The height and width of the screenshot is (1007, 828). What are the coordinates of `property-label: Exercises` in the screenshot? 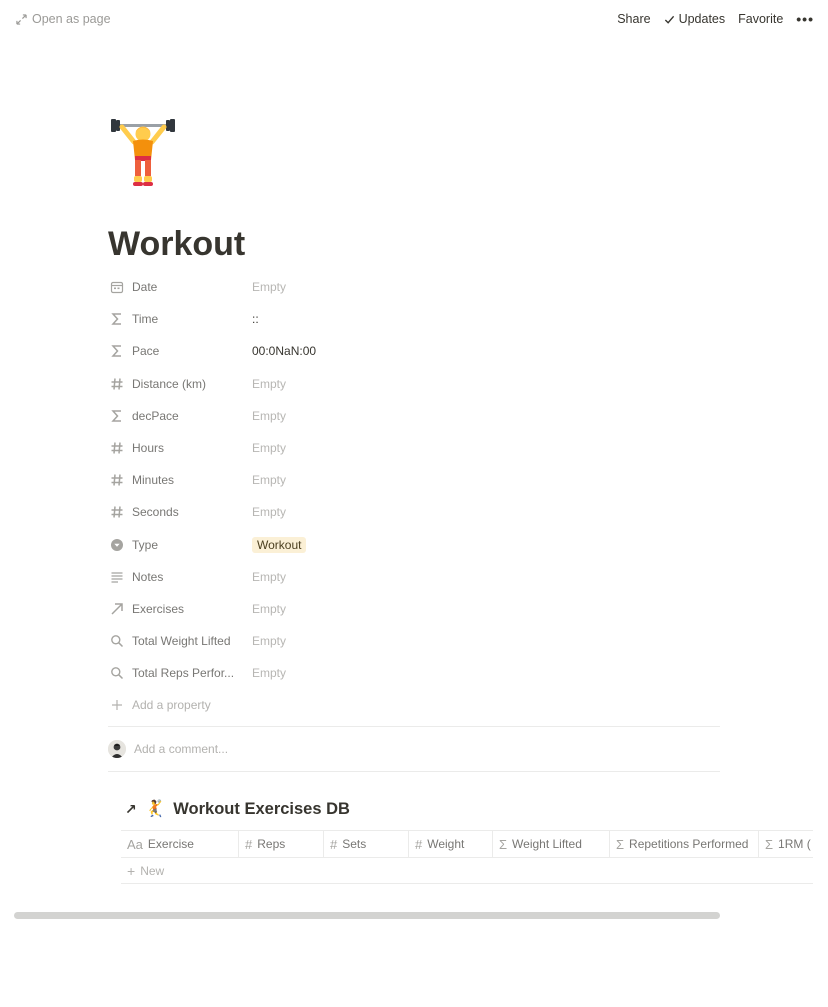 It's located at (158, 608).